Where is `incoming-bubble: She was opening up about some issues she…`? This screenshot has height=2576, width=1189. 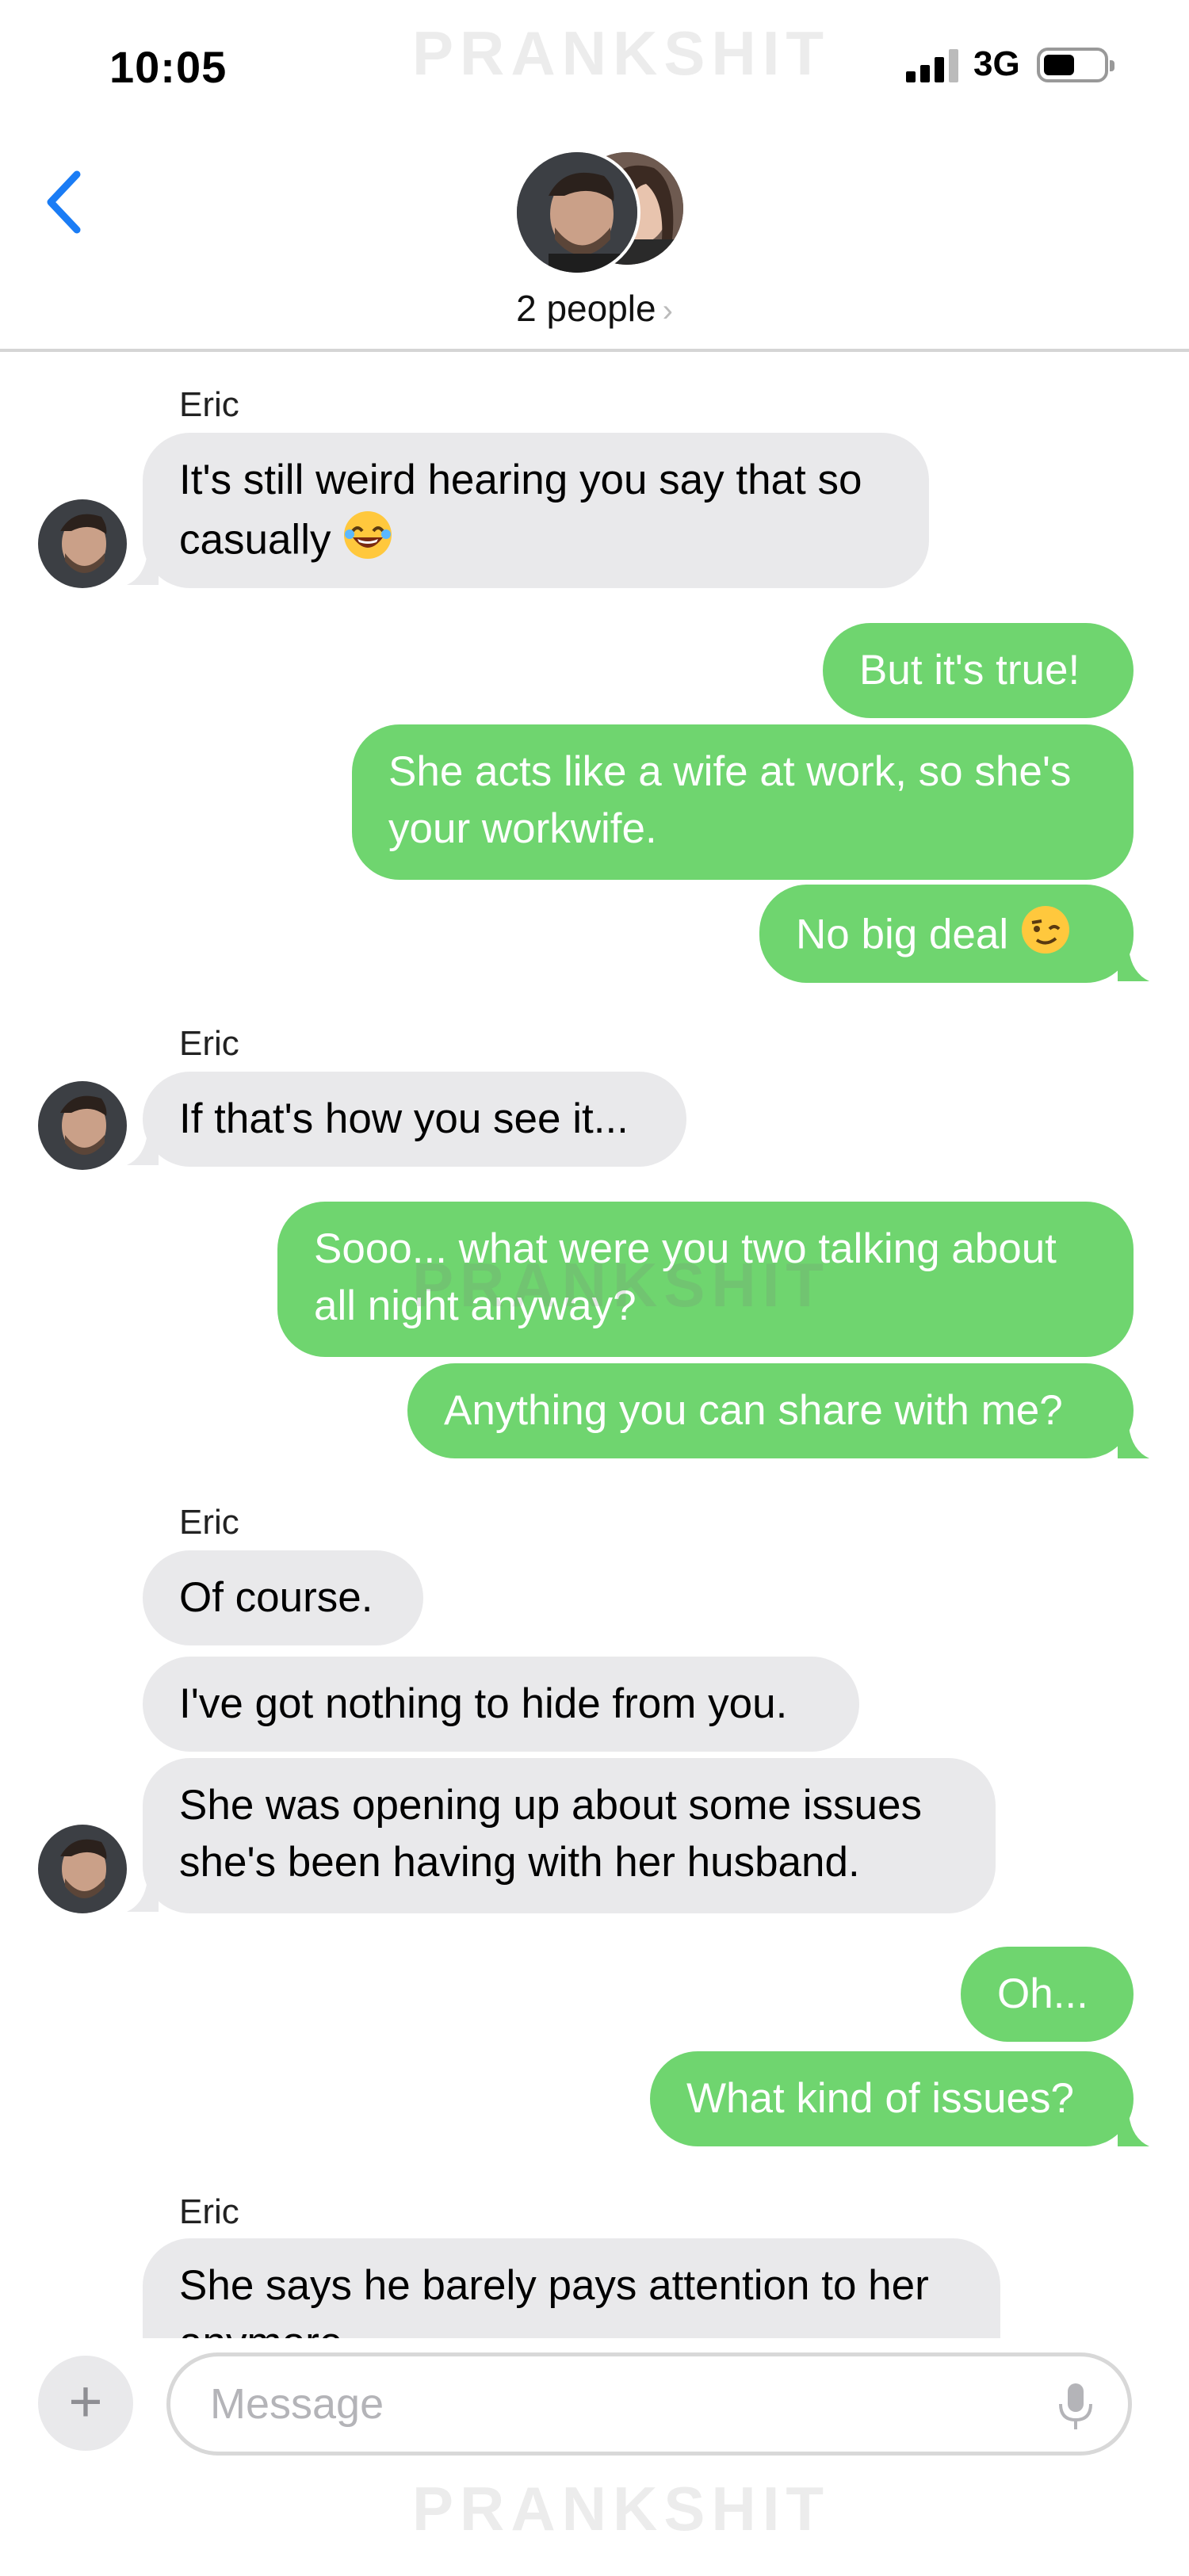
incoming-bubble: She was opening up about some issues she… is located at coordinates (569, 1835).